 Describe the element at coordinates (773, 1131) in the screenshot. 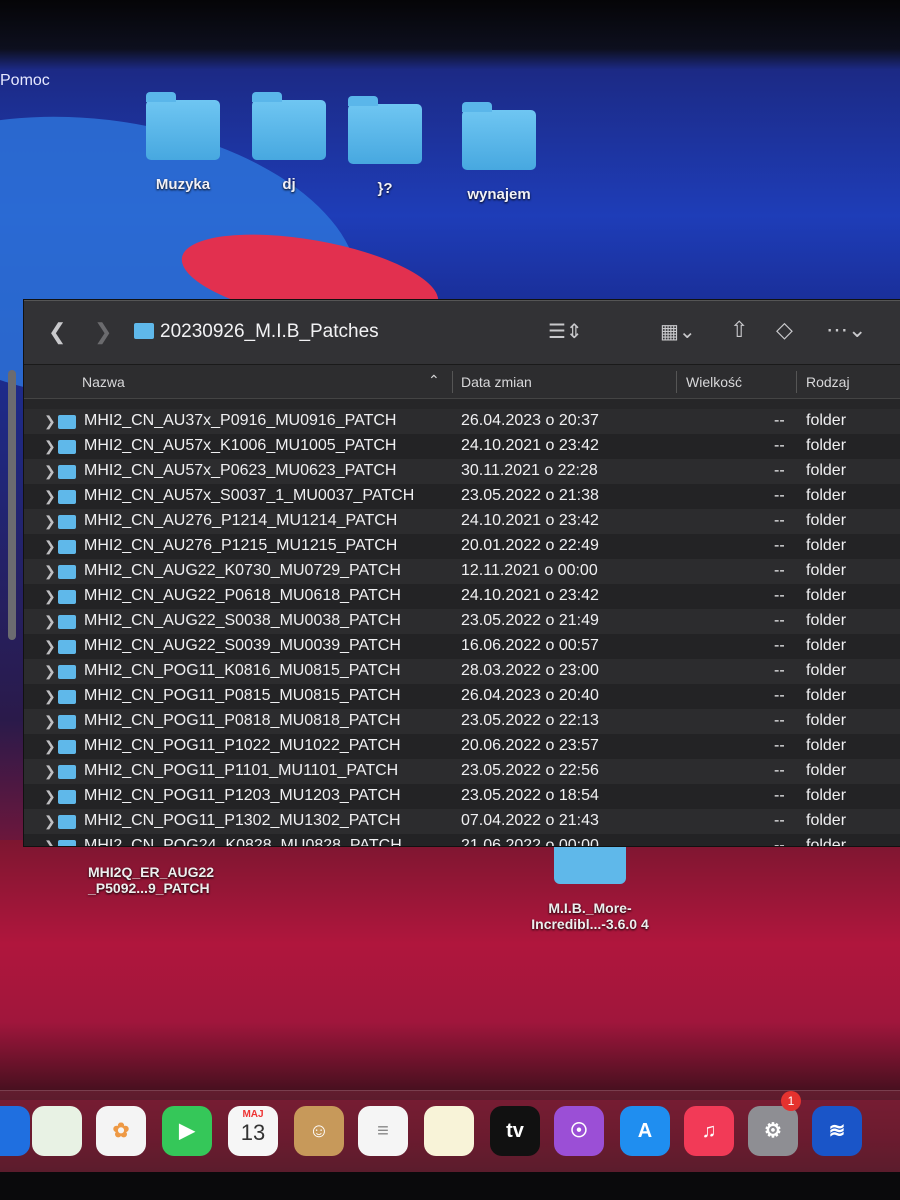

I see `system-settings-icon: ⚙` at that location.